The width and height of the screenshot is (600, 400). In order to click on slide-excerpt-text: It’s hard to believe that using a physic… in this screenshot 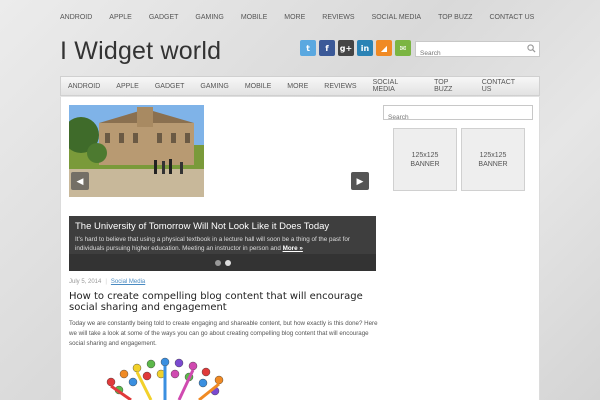, I will do `click(213, 244)`.